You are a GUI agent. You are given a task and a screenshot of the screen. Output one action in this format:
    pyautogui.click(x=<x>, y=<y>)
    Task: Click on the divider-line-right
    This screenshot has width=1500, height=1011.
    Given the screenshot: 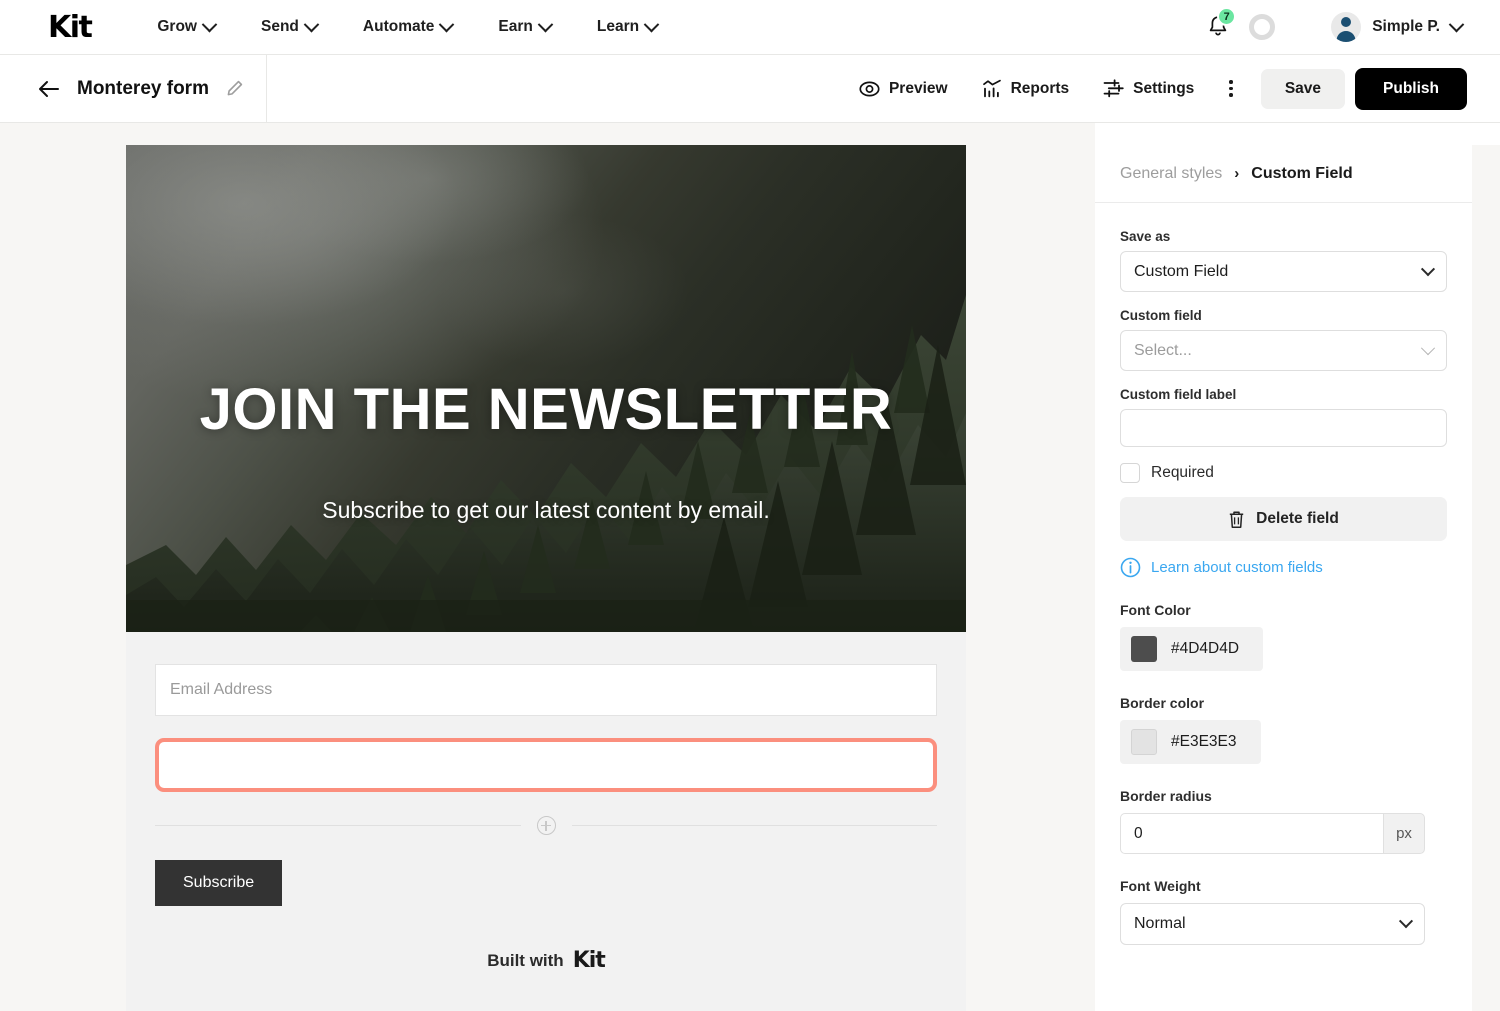 What is the action you would take?
    pyautogui.click(x=754, y=825)
    